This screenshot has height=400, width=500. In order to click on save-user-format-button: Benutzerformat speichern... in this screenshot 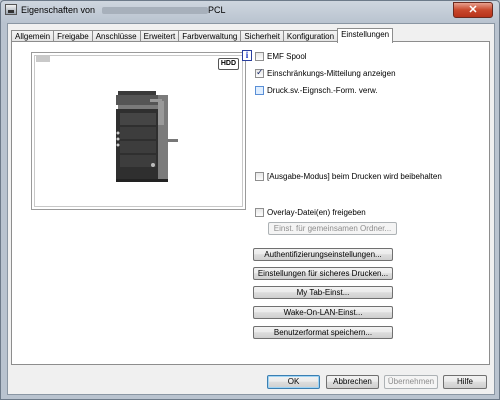, I will do `click(323, 332)`.